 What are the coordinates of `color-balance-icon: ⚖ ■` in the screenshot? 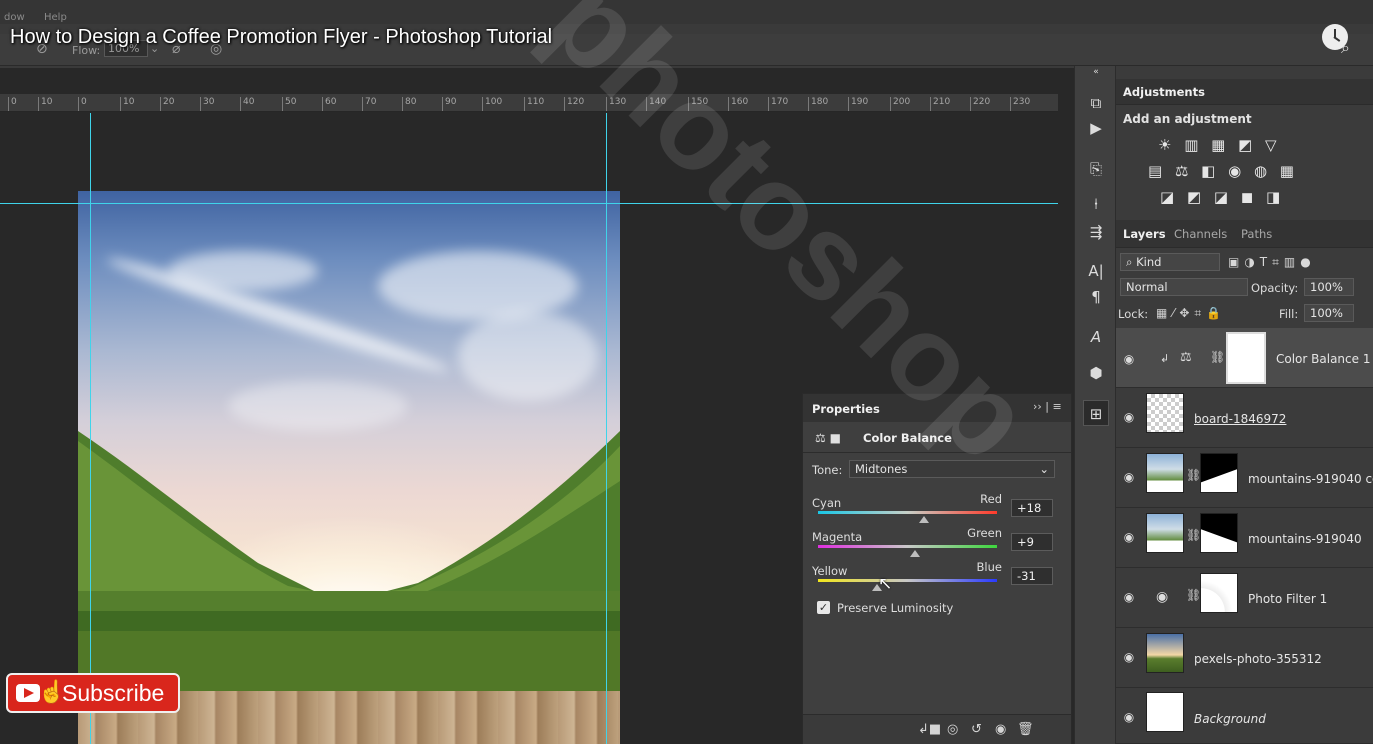 It's located at (828, 438).